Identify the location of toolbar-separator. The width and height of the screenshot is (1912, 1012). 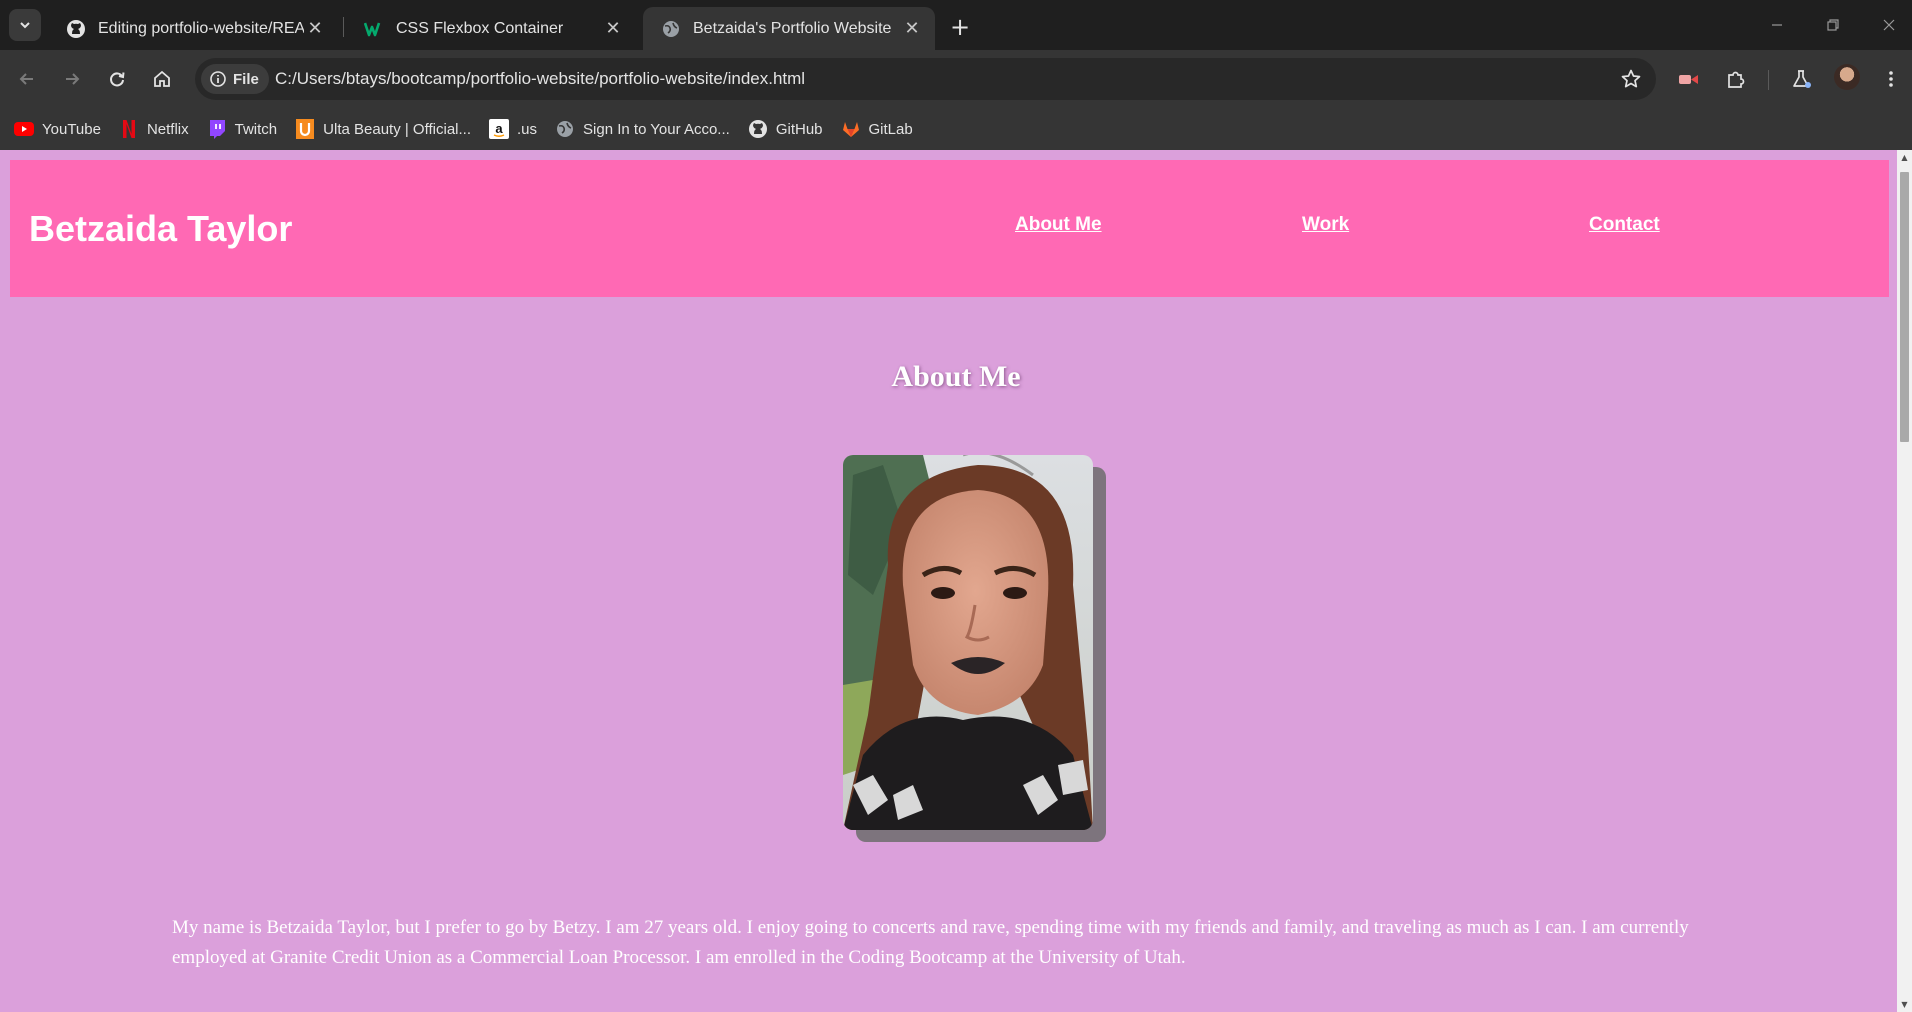
(1768, 80).